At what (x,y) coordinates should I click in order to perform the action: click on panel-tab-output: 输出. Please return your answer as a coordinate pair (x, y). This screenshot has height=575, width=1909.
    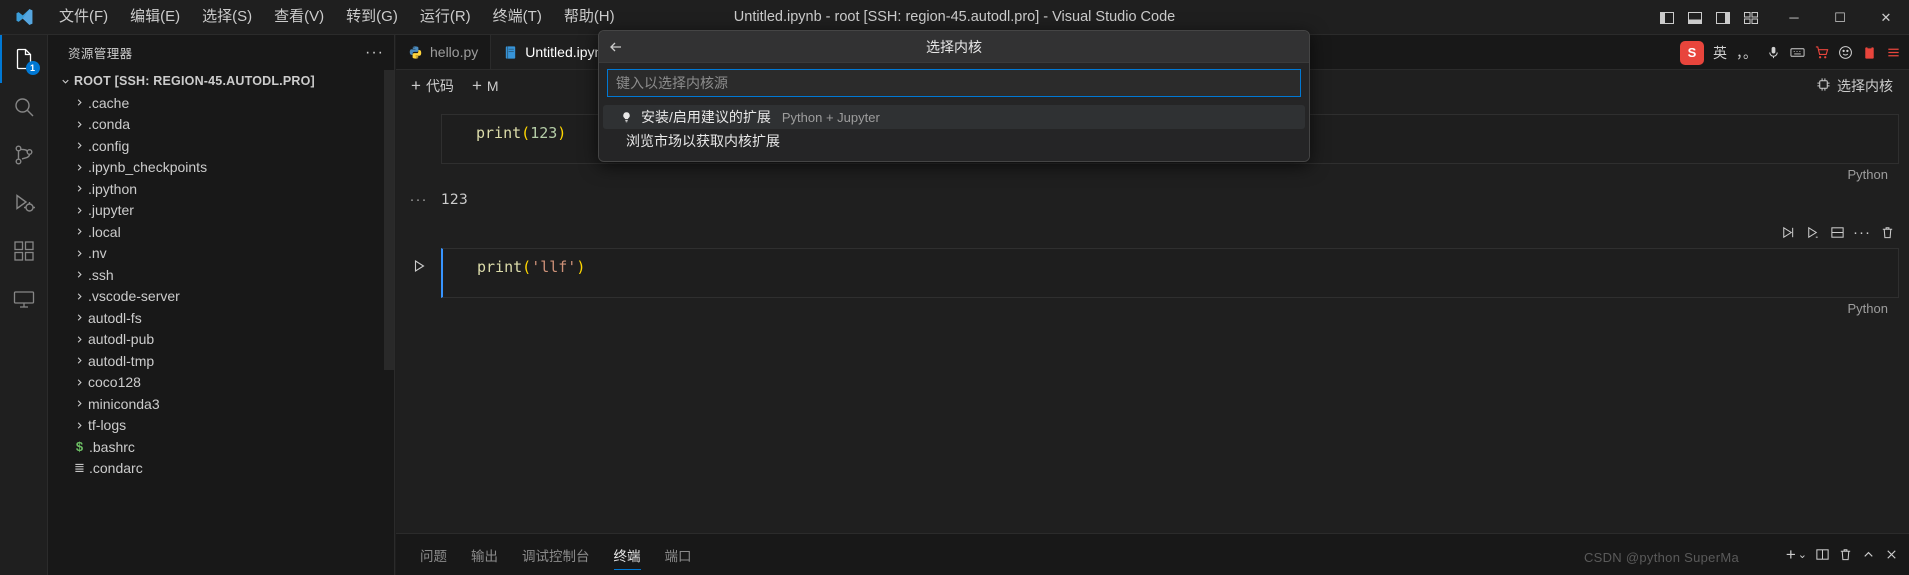
    Looking at the image, I should click on (484, 554).